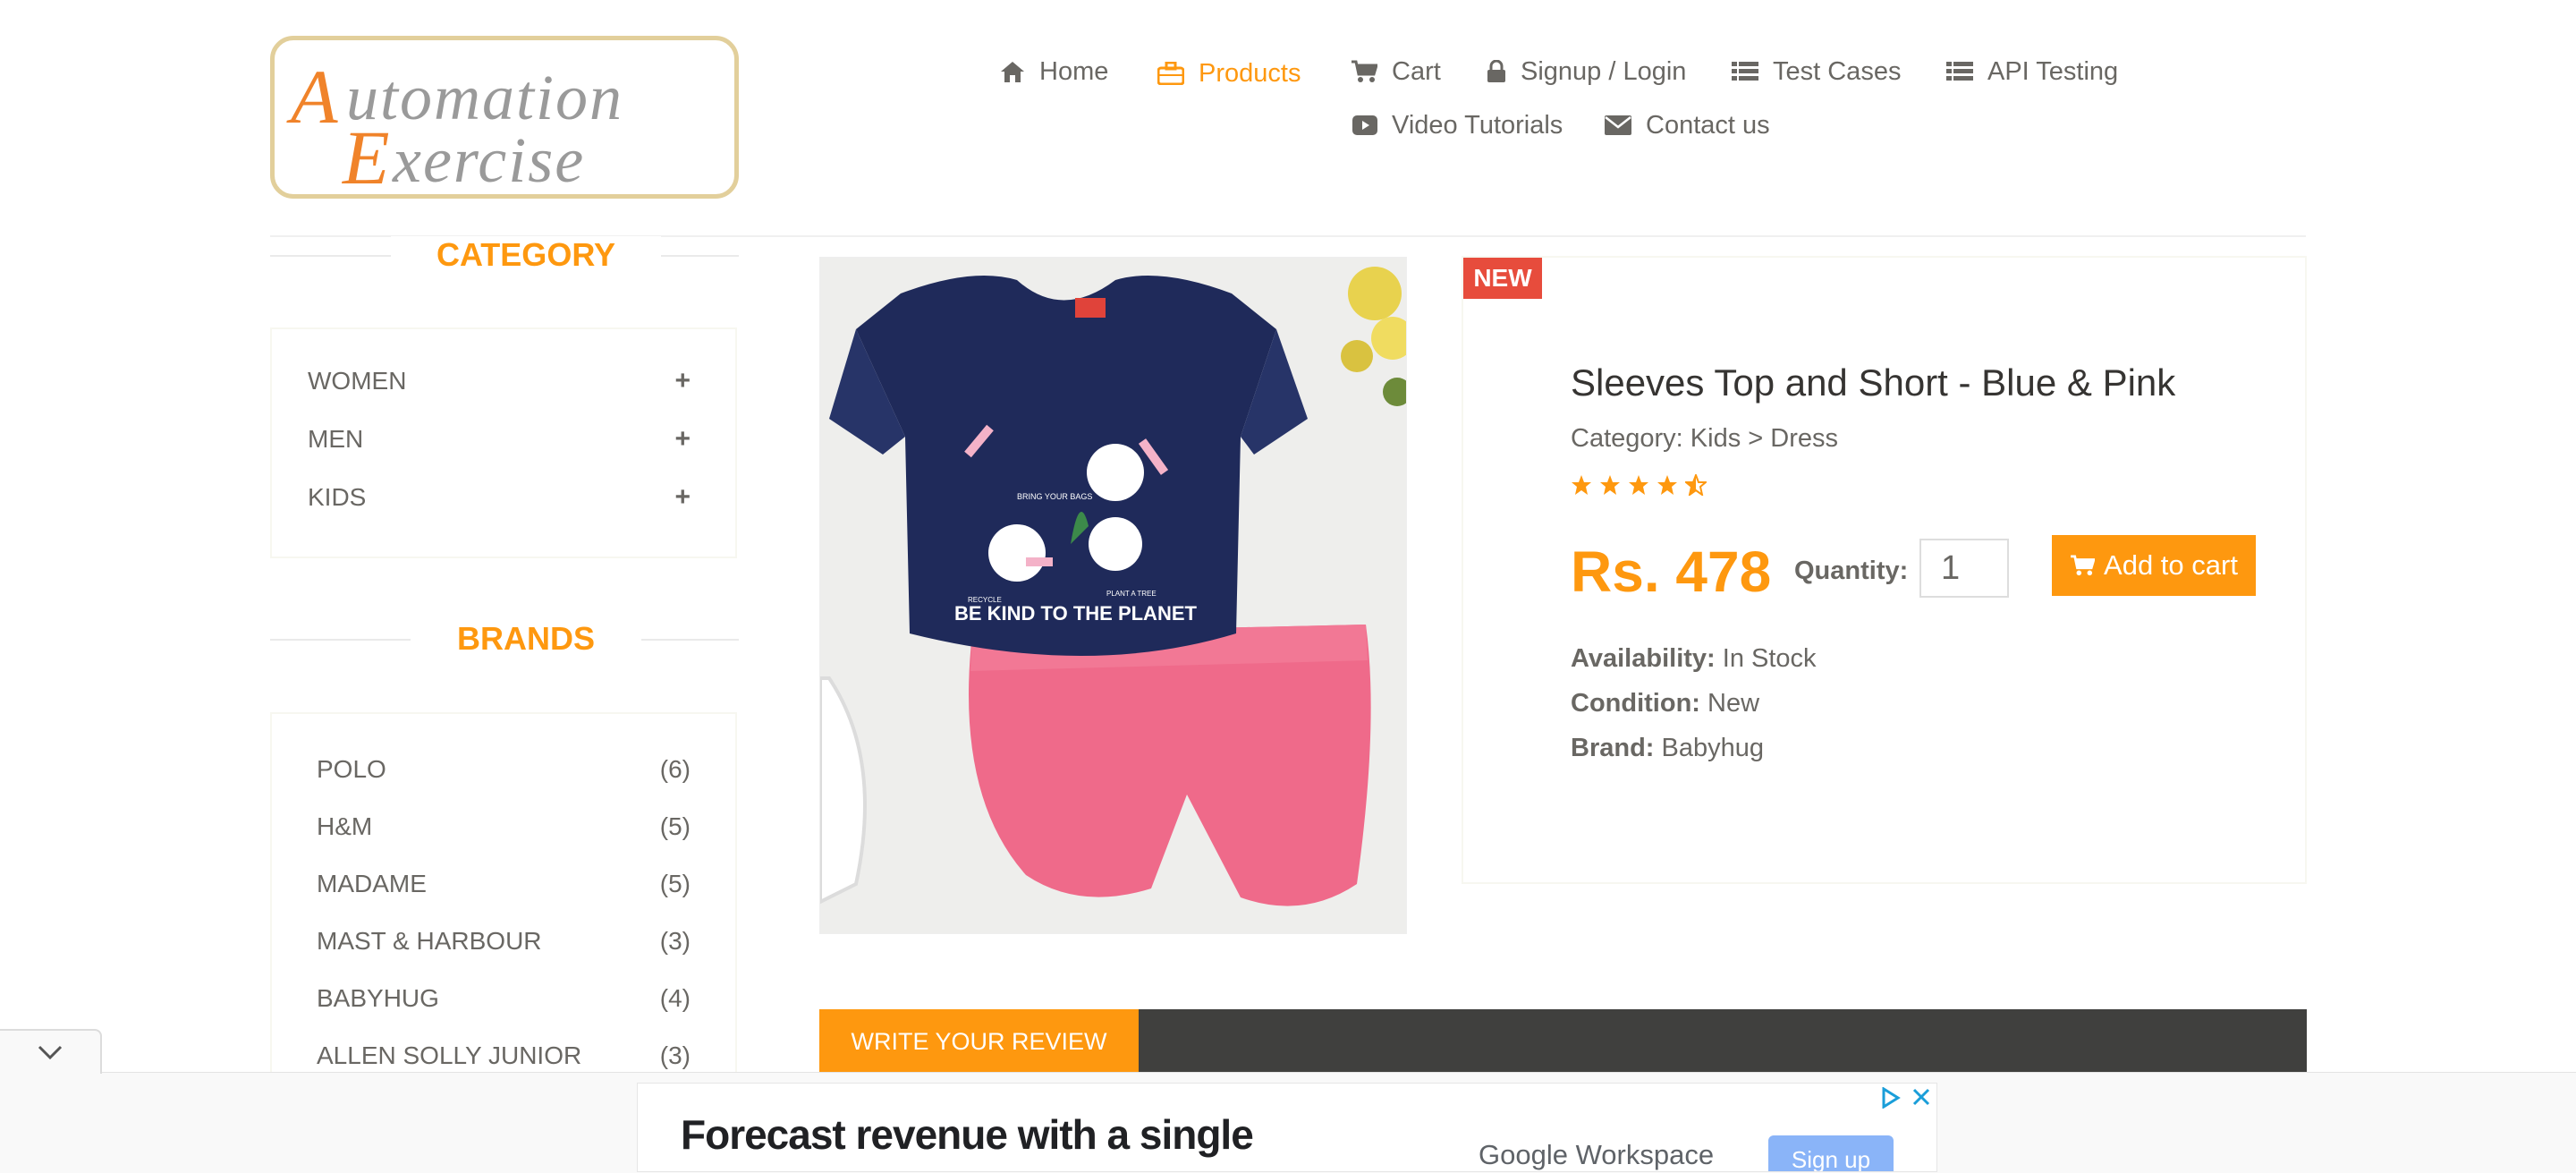 This screenshot has width=2576, height=1173. Describe the element at coordinates (312, 97) in the screenshot. I see `logo-initial-a: A` at that location.